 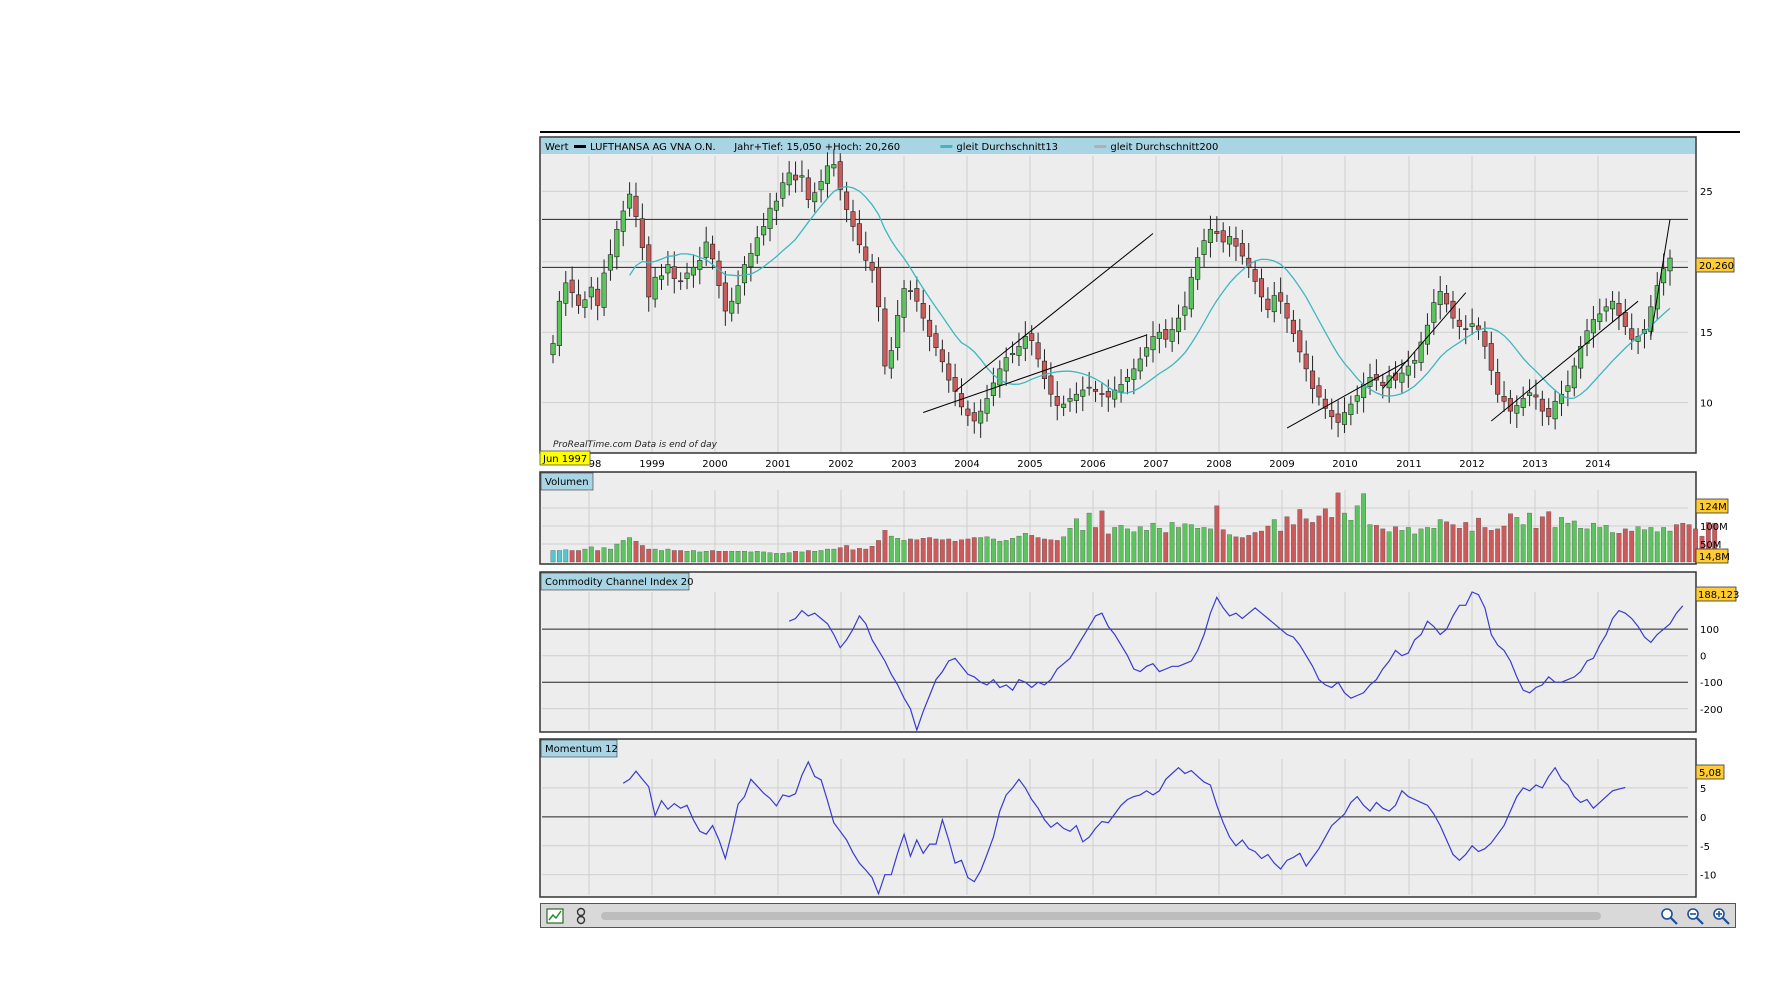 I want to click on price-x-tick: 2012, so click(x=1471, y=464).